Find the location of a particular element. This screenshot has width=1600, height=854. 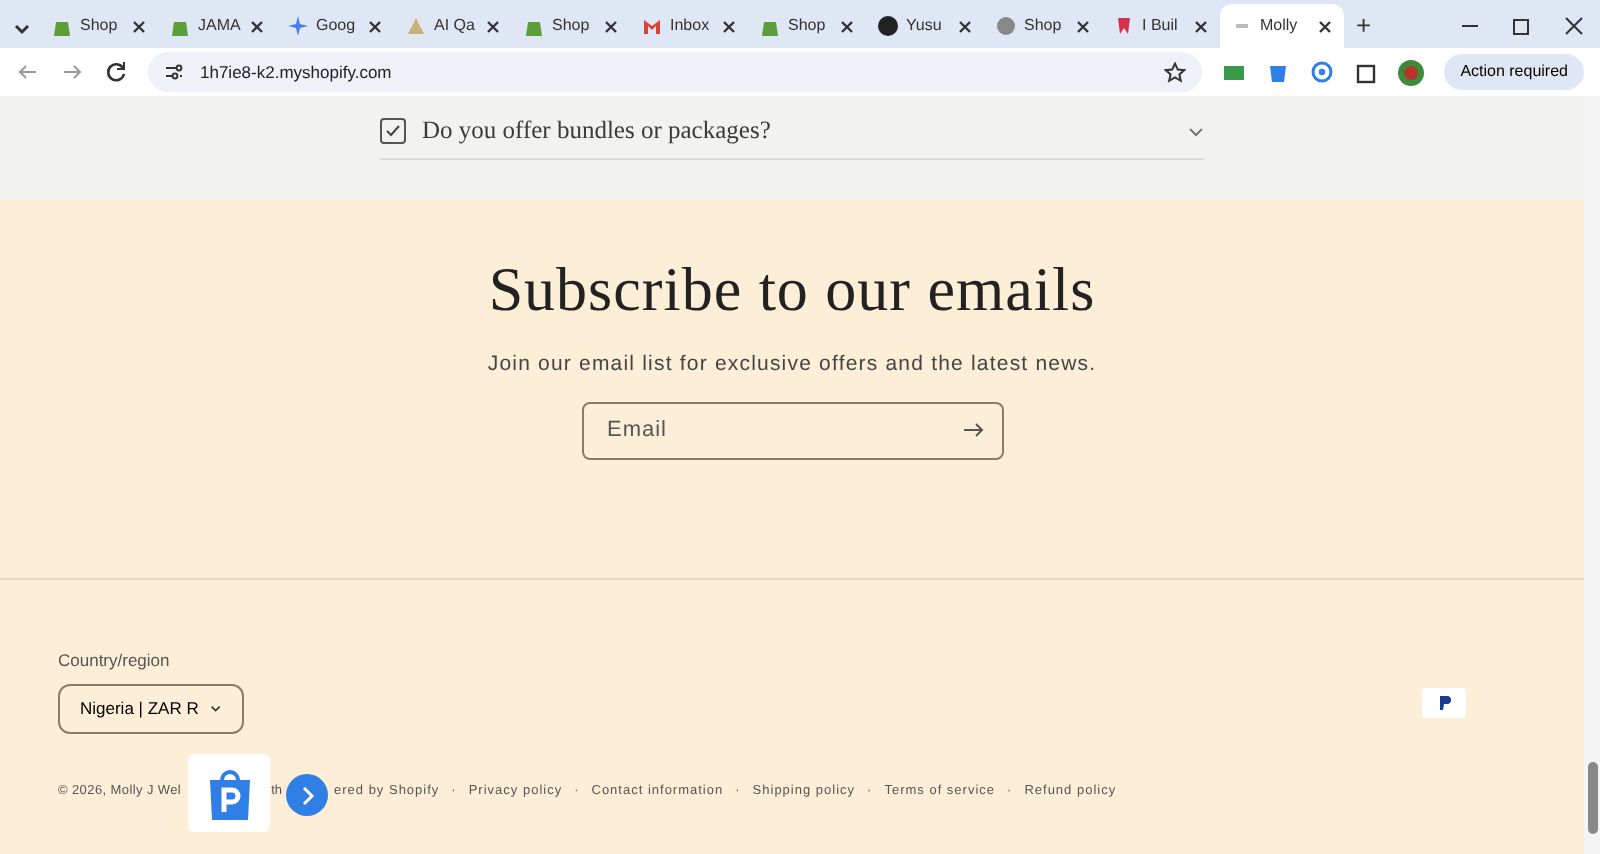

star-icon is located at coordinates (1175, 72).